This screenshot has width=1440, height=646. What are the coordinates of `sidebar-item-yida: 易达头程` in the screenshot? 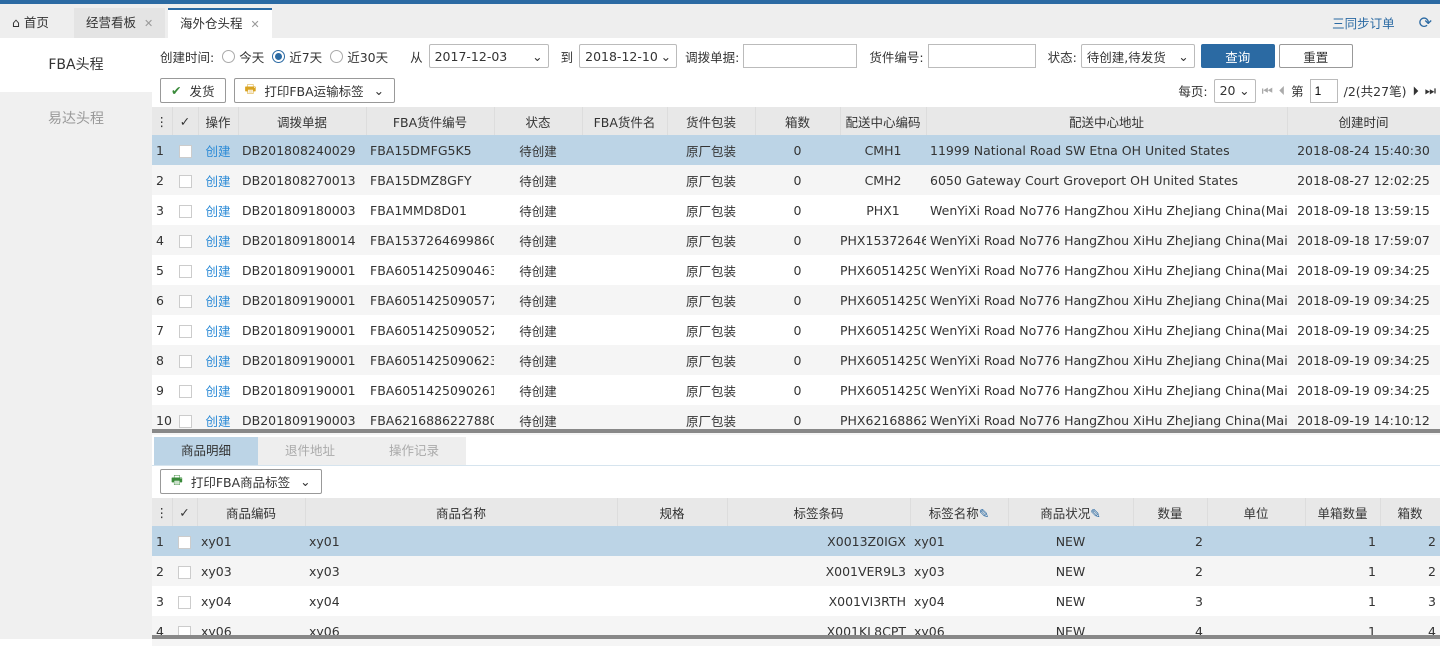 It's located at (76, 119).